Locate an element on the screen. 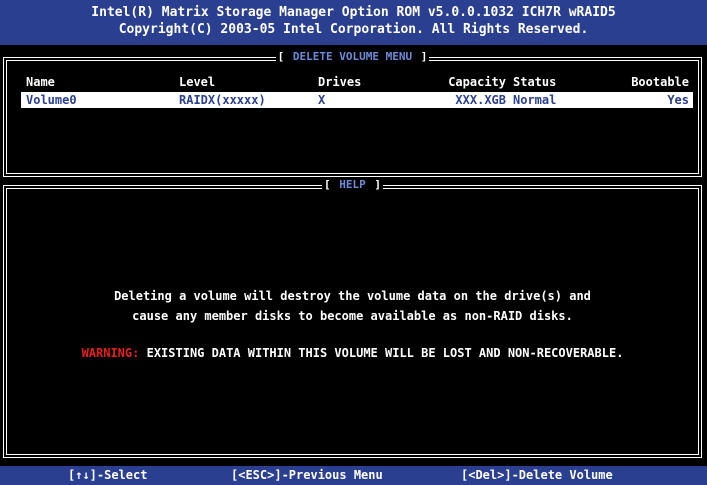 This screenshot has width=707, height=485. help-title: HELP is located at coordinates (352, 184).